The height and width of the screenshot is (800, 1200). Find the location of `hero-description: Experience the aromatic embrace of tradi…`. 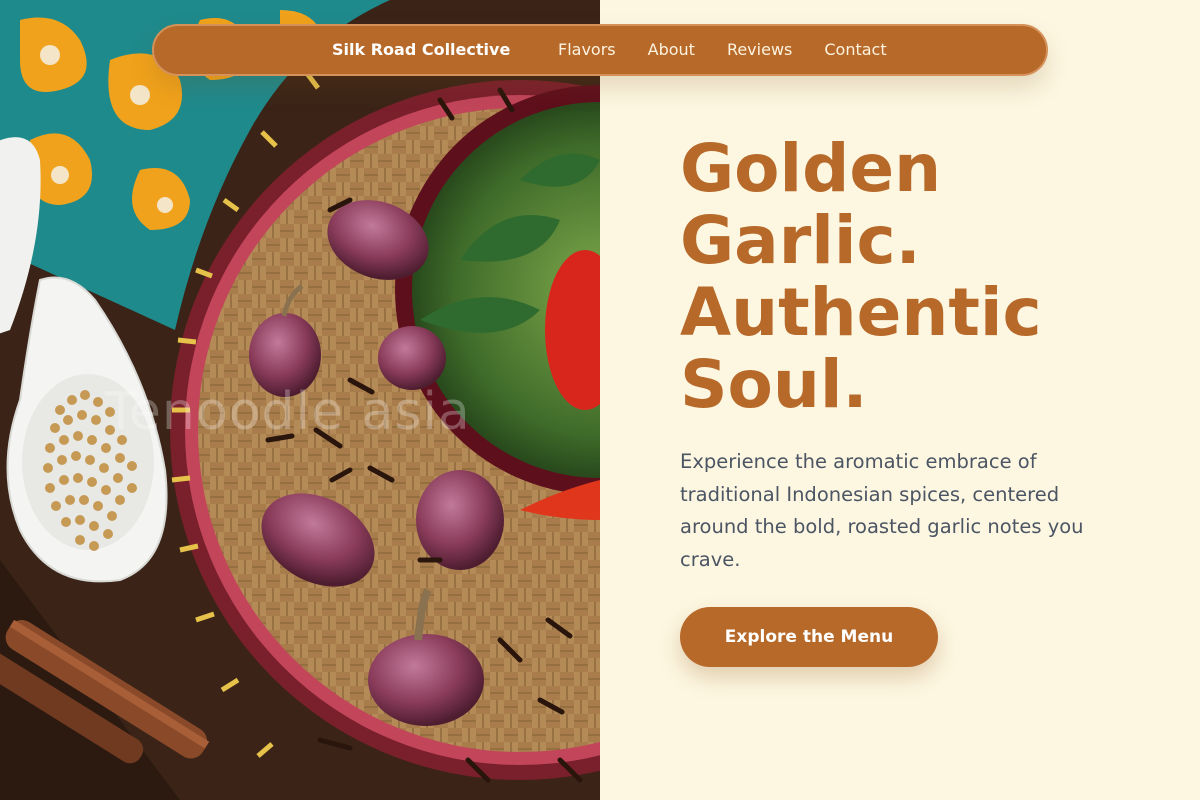

hero-description: Experience the aromatic embrace of tradi… is located at coordinates (882, 510).